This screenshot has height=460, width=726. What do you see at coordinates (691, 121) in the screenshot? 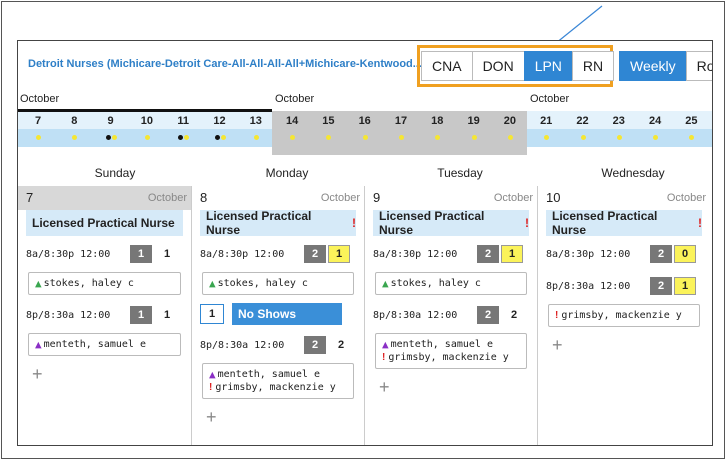
I see `timeline-date: 25` at bounding box center [691, 121].